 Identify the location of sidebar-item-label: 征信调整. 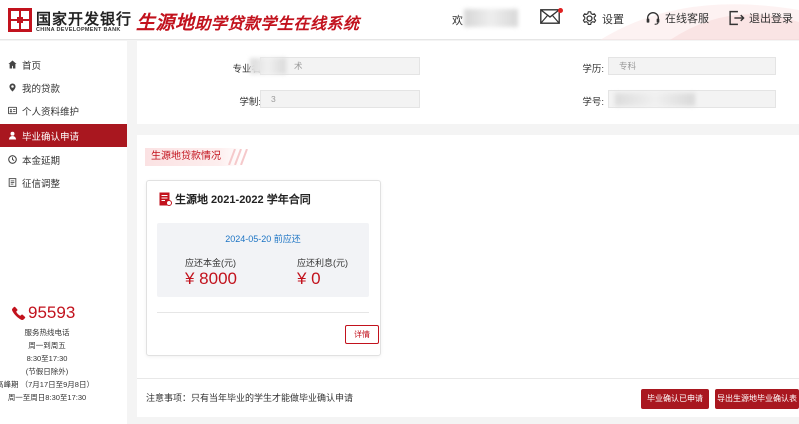
(41, 184).